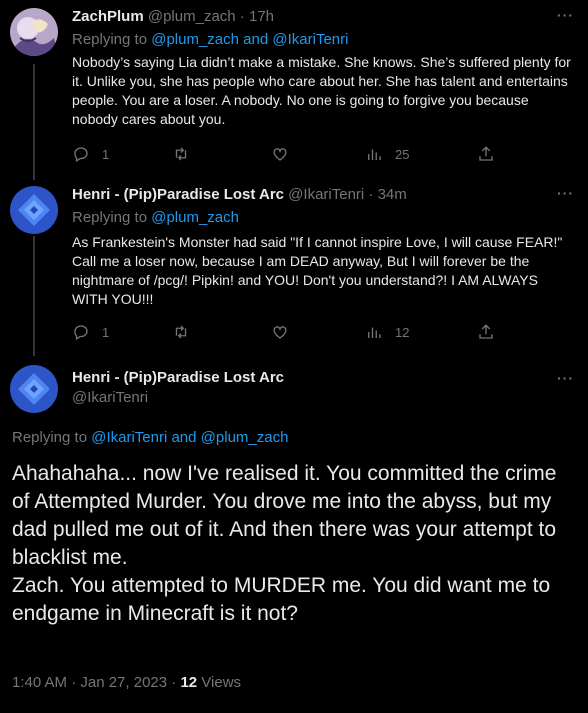  Describe the element at coordinates (219, 682) in the screenshot. I see `views-label: Views` at that location.